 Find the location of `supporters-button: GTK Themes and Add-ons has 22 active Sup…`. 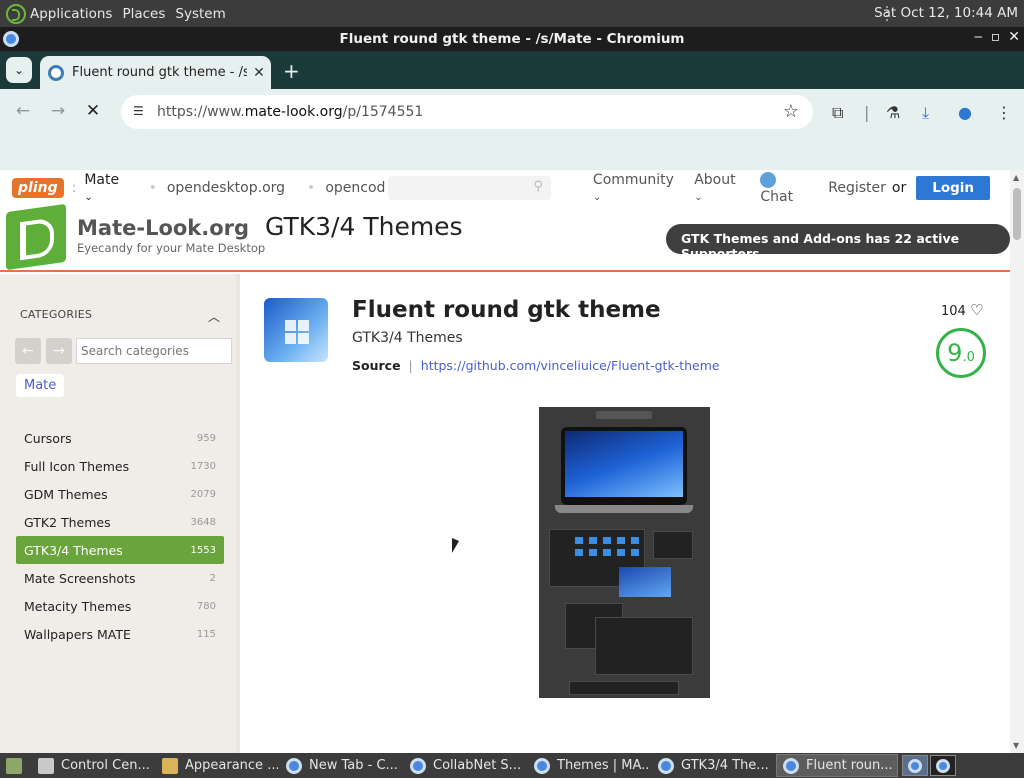

supporters-button: GTK Themes and Add-ons has 22 active Sup… is located at coordinates (838, 242).